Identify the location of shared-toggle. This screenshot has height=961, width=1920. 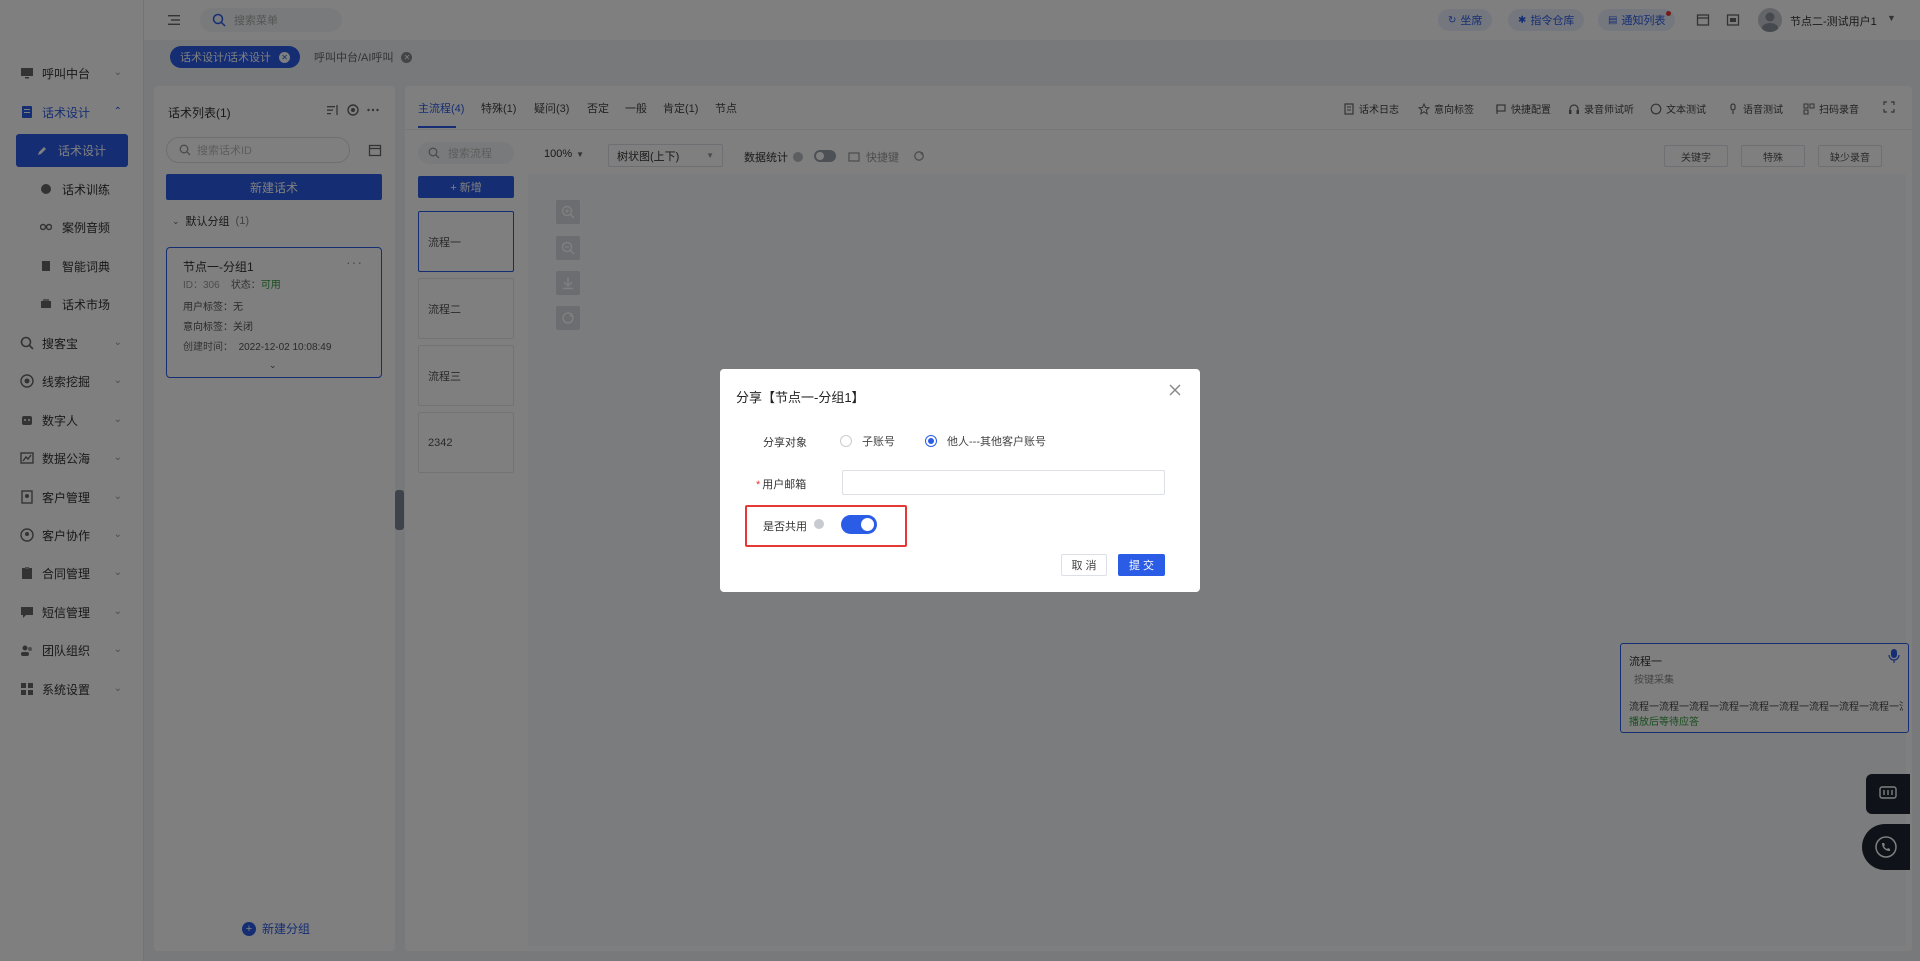
(859, 524).